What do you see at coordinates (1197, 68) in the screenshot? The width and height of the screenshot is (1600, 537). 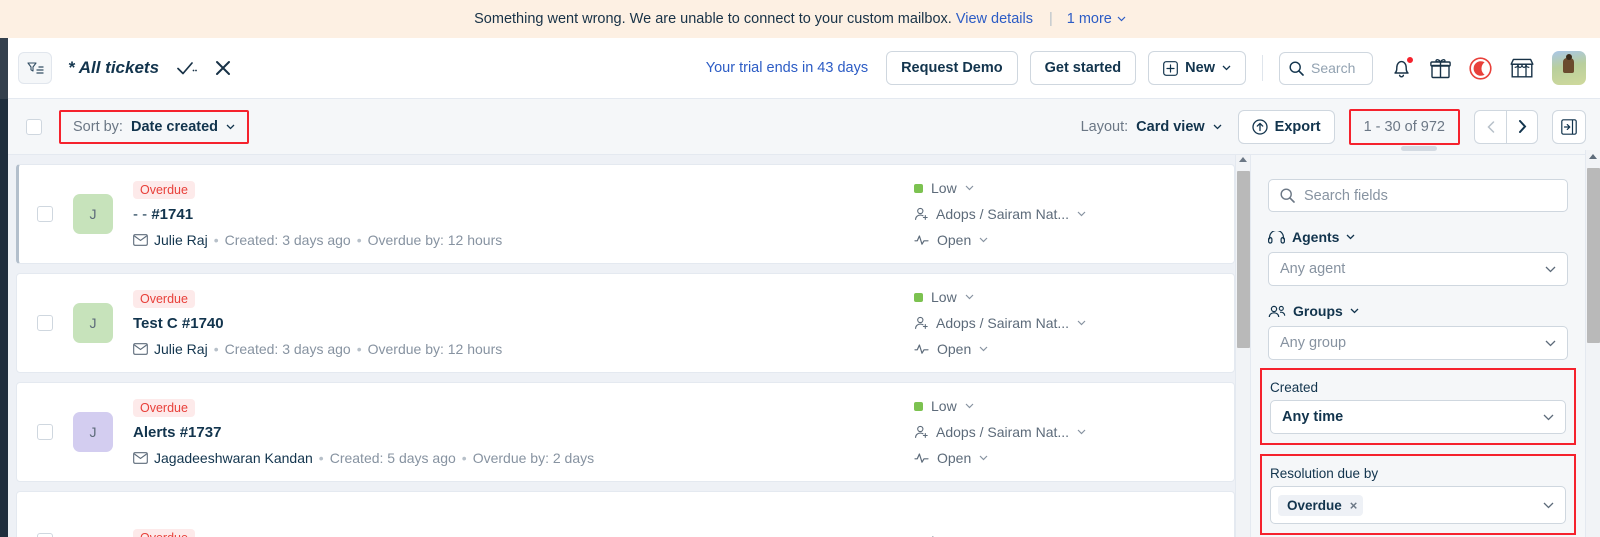 I see `new-button: New` at bounding box center [1197, 68].